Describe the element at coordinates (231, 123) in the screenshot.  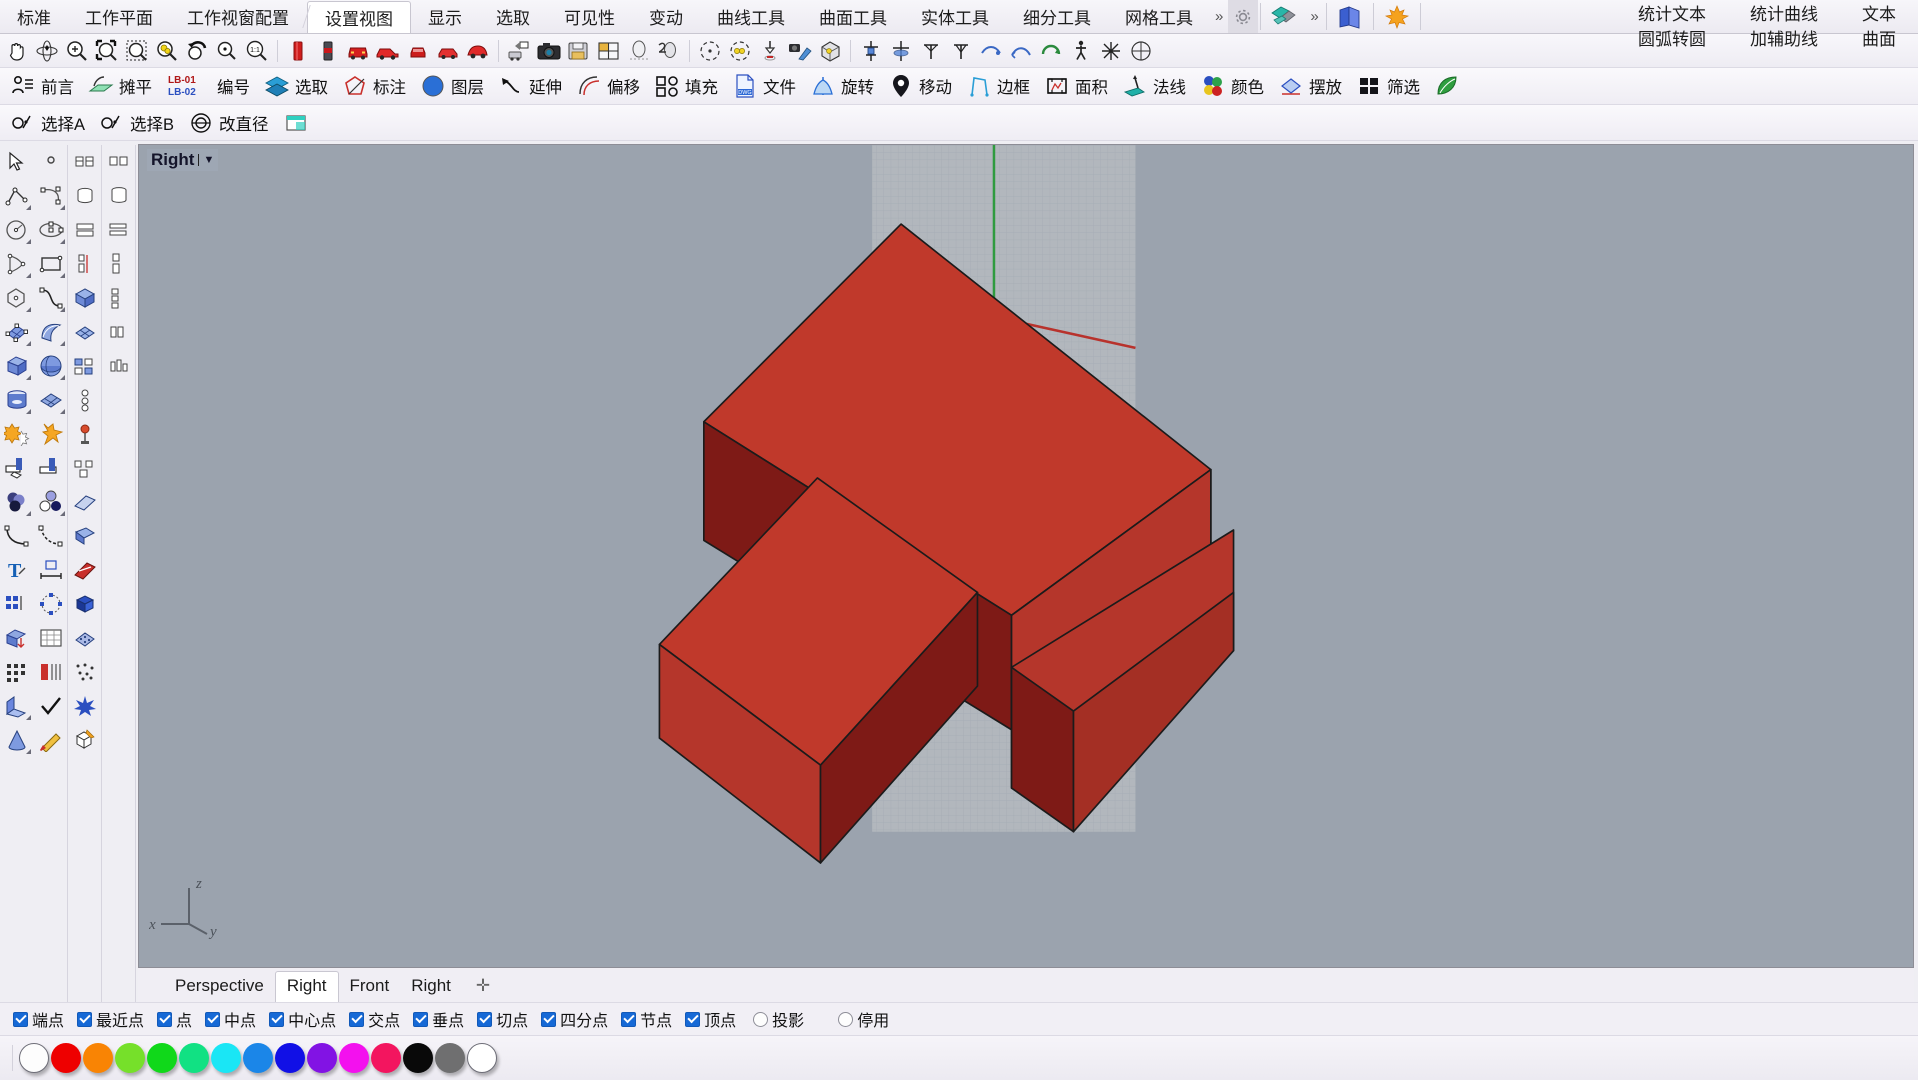
I see `toolbar-button-change-diameter: 改直径` at that location.